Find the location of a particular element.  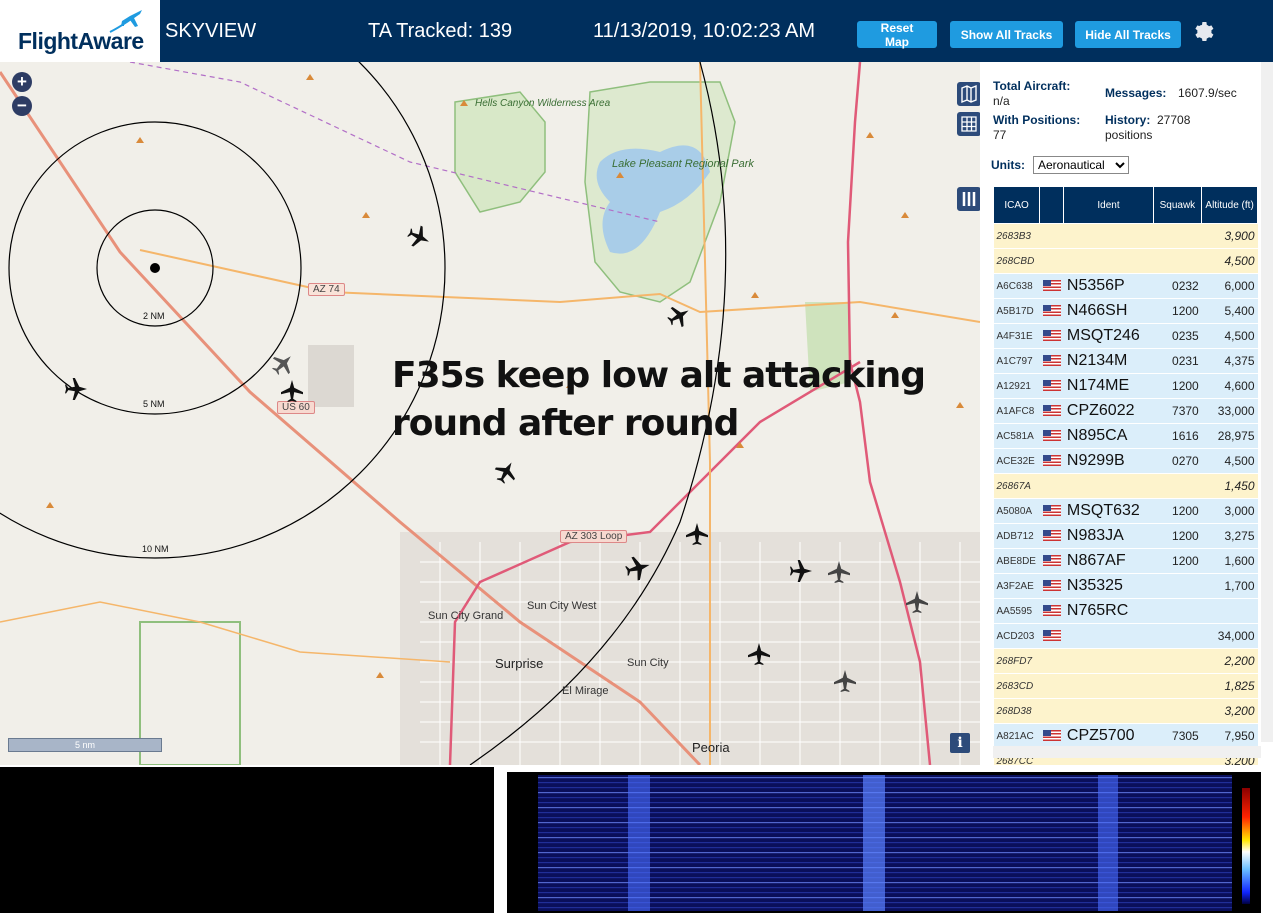

sidebar-scrollbar-vertical is located at coordinates (1267, 402).